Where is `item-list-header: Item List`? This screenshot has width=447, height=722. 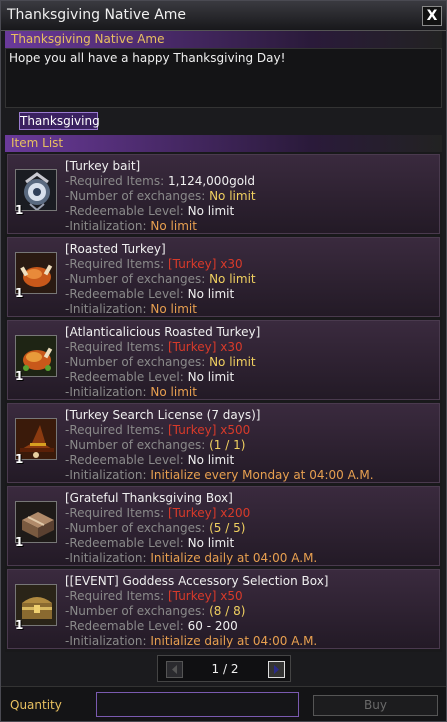
item-list-header: Item List is located at coordinates (223, 143).